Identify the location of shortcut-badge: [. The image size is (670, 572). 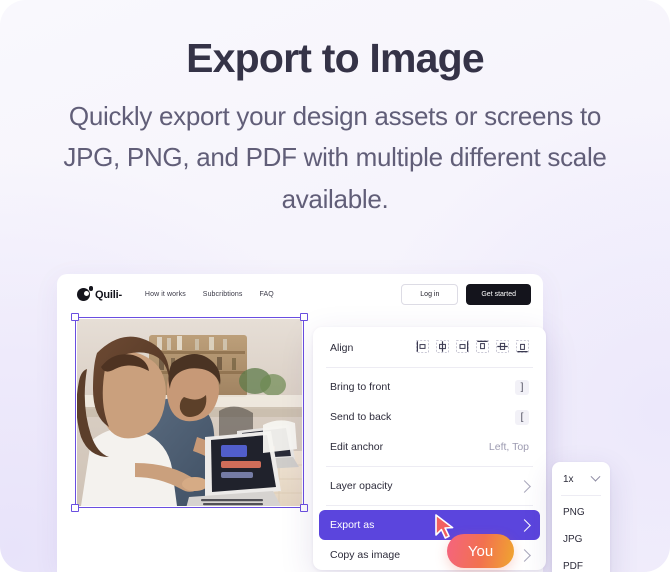
(522, 417).